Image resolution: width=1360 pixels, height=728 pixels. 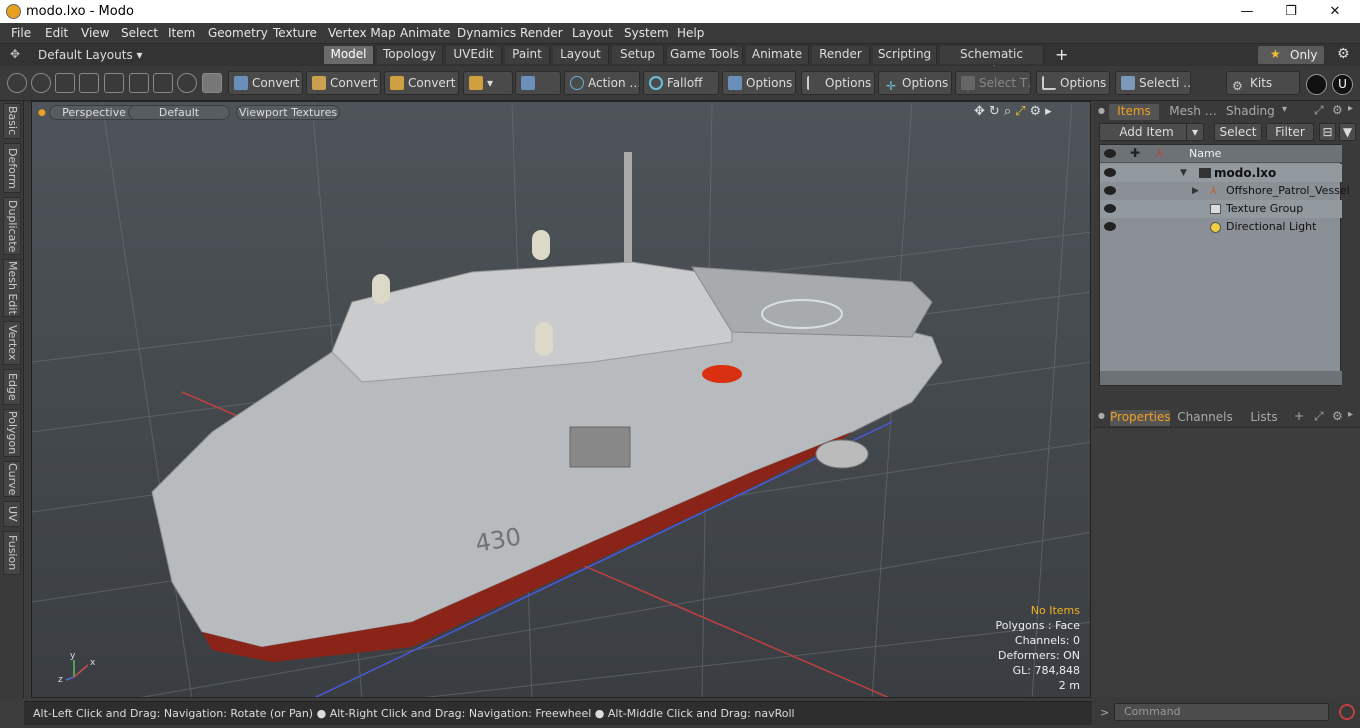 I want to click on tab-layout: Layout, so click(x=581, y=55).